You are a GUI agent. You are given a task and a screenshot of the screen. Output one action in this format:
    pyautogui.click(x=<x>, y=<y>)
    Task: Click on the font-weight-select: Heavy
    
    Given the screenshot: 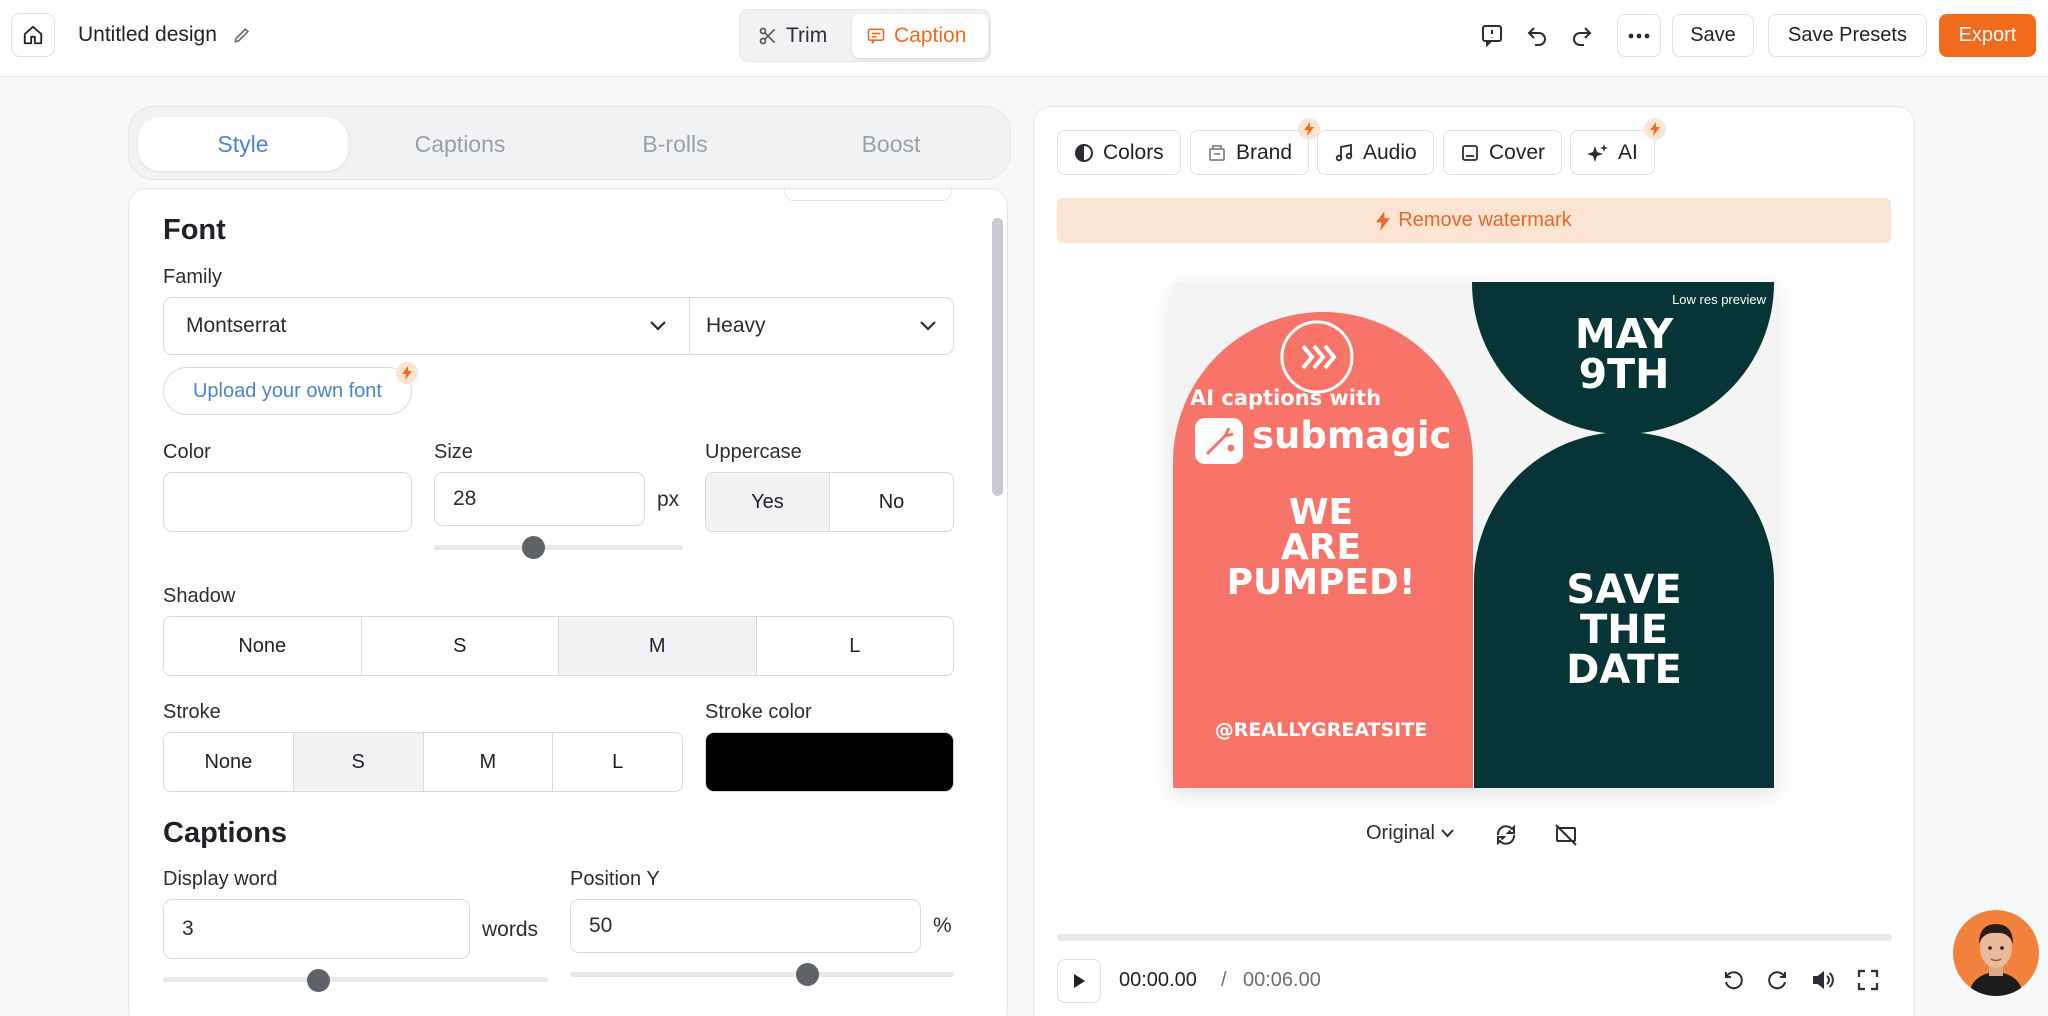 What is the action you would take?
    pyautogui.click(x=821, y=326)
    